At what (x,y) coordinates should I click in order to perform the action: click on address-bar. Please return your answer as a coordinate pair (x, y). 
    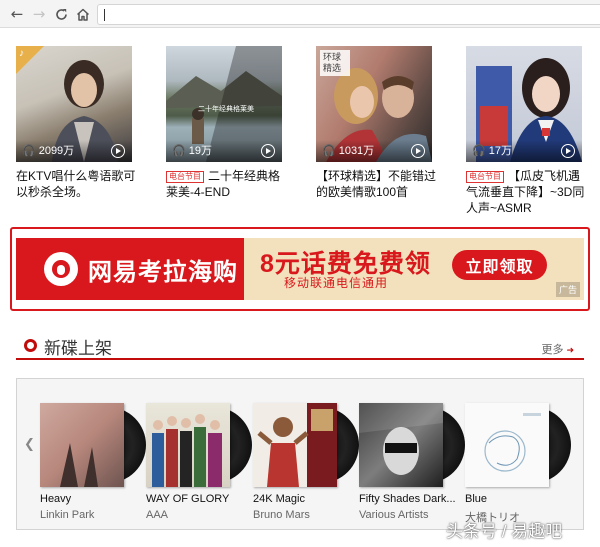
    Looking at the image, I should click on (348, 14).